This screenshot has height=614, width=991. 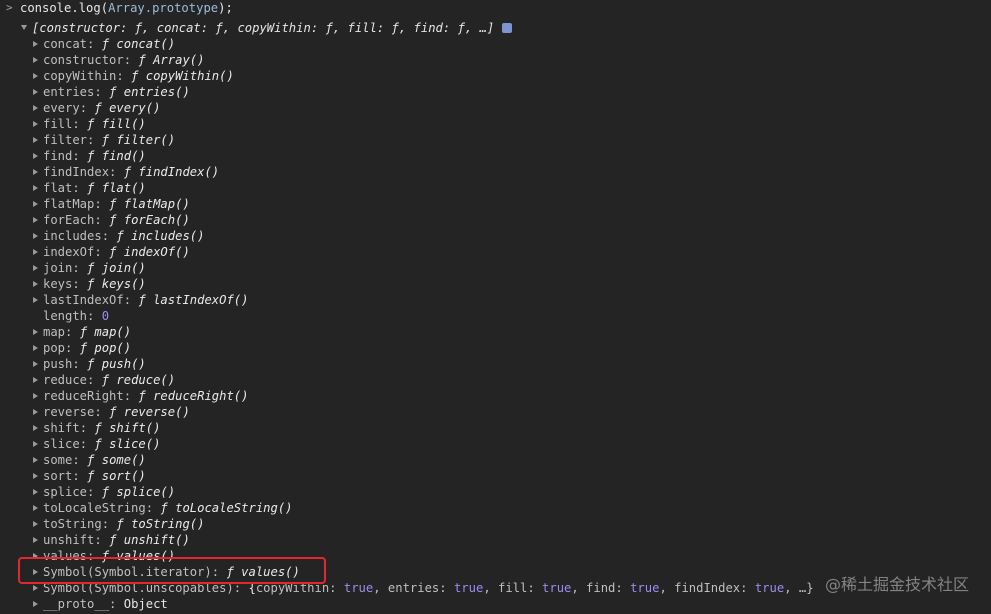 I want to click on highlight-box, so click(x=172, y=570).